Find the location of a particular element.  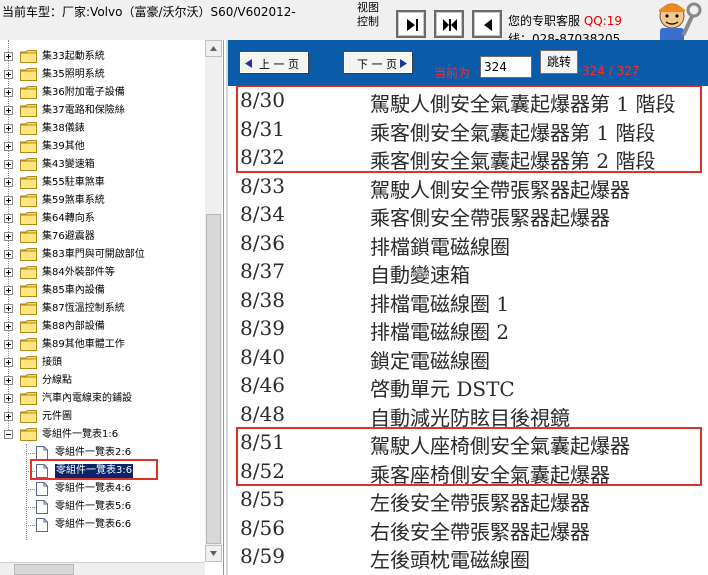

tree-folder: 集43變速箱 is located at coordinates (103, 165).